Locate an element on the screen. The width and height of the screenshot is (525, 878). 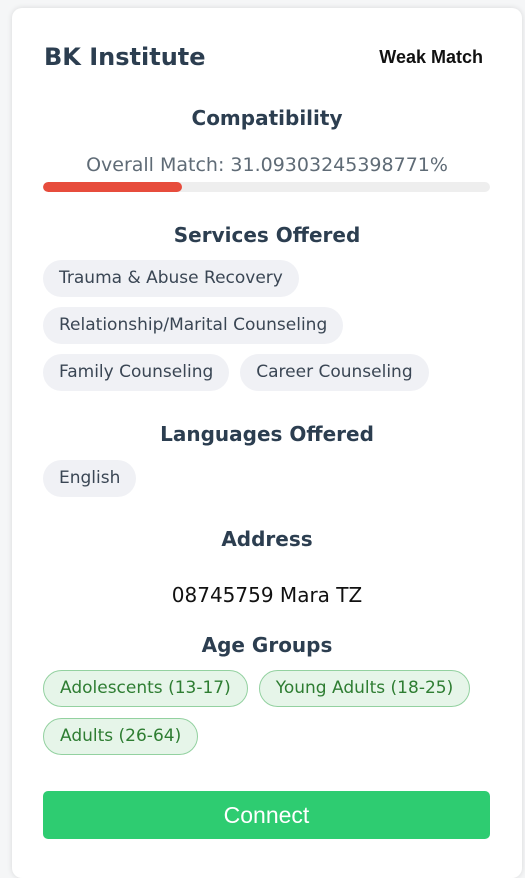
service-tag: Trauma & Abuse Recovery is located at coordinates (171, 278).